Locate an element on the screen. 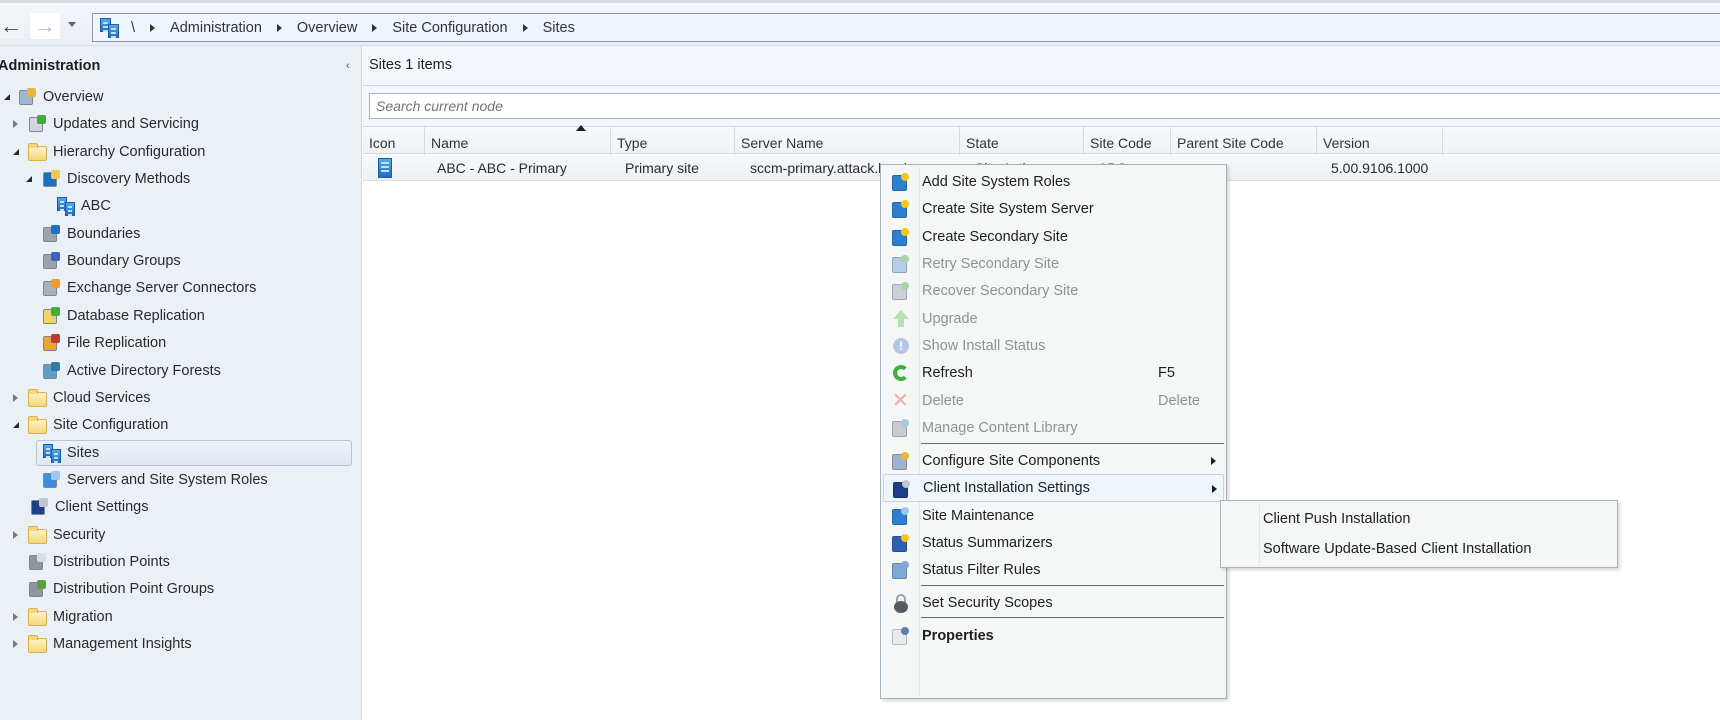 The height and width of the screenshot is (720, 1720). column-header-parent-site-code: Parent Site Code is located at coordinates (1244, 141).